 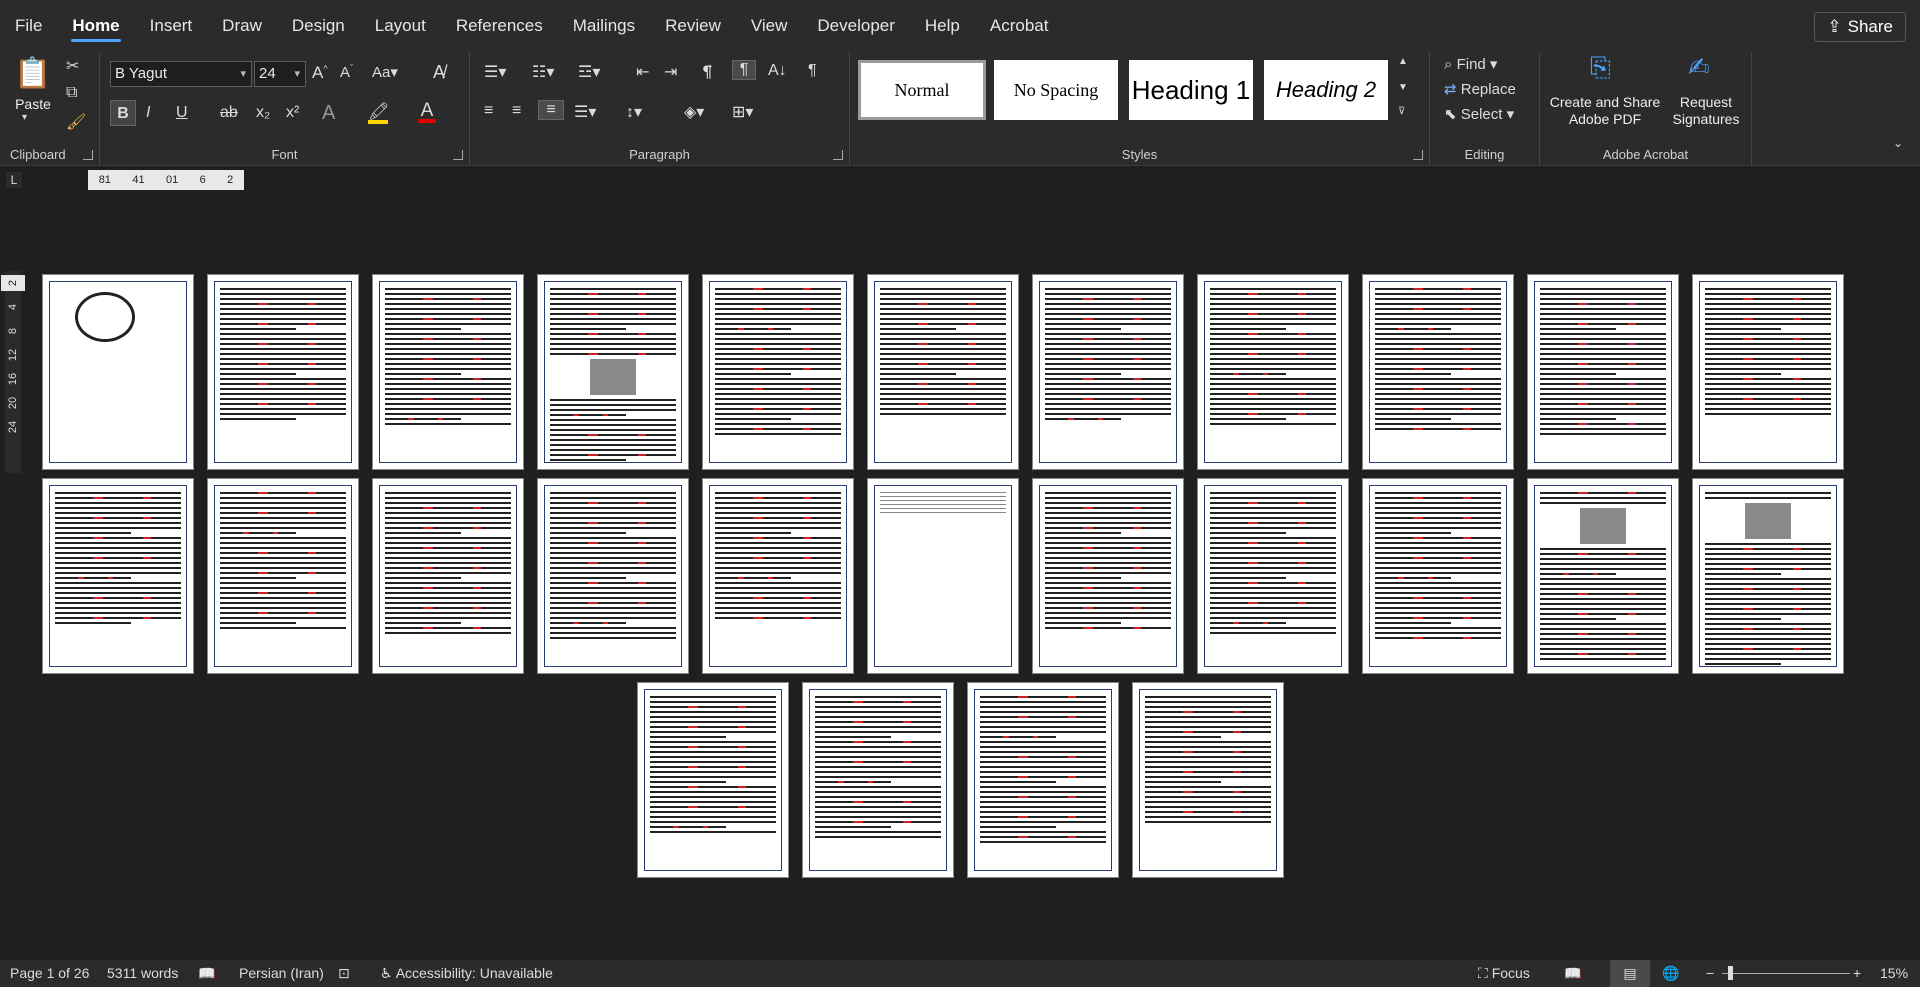 I want to click on ltr-icon: ¶⃗, so click(x=707, y=72).